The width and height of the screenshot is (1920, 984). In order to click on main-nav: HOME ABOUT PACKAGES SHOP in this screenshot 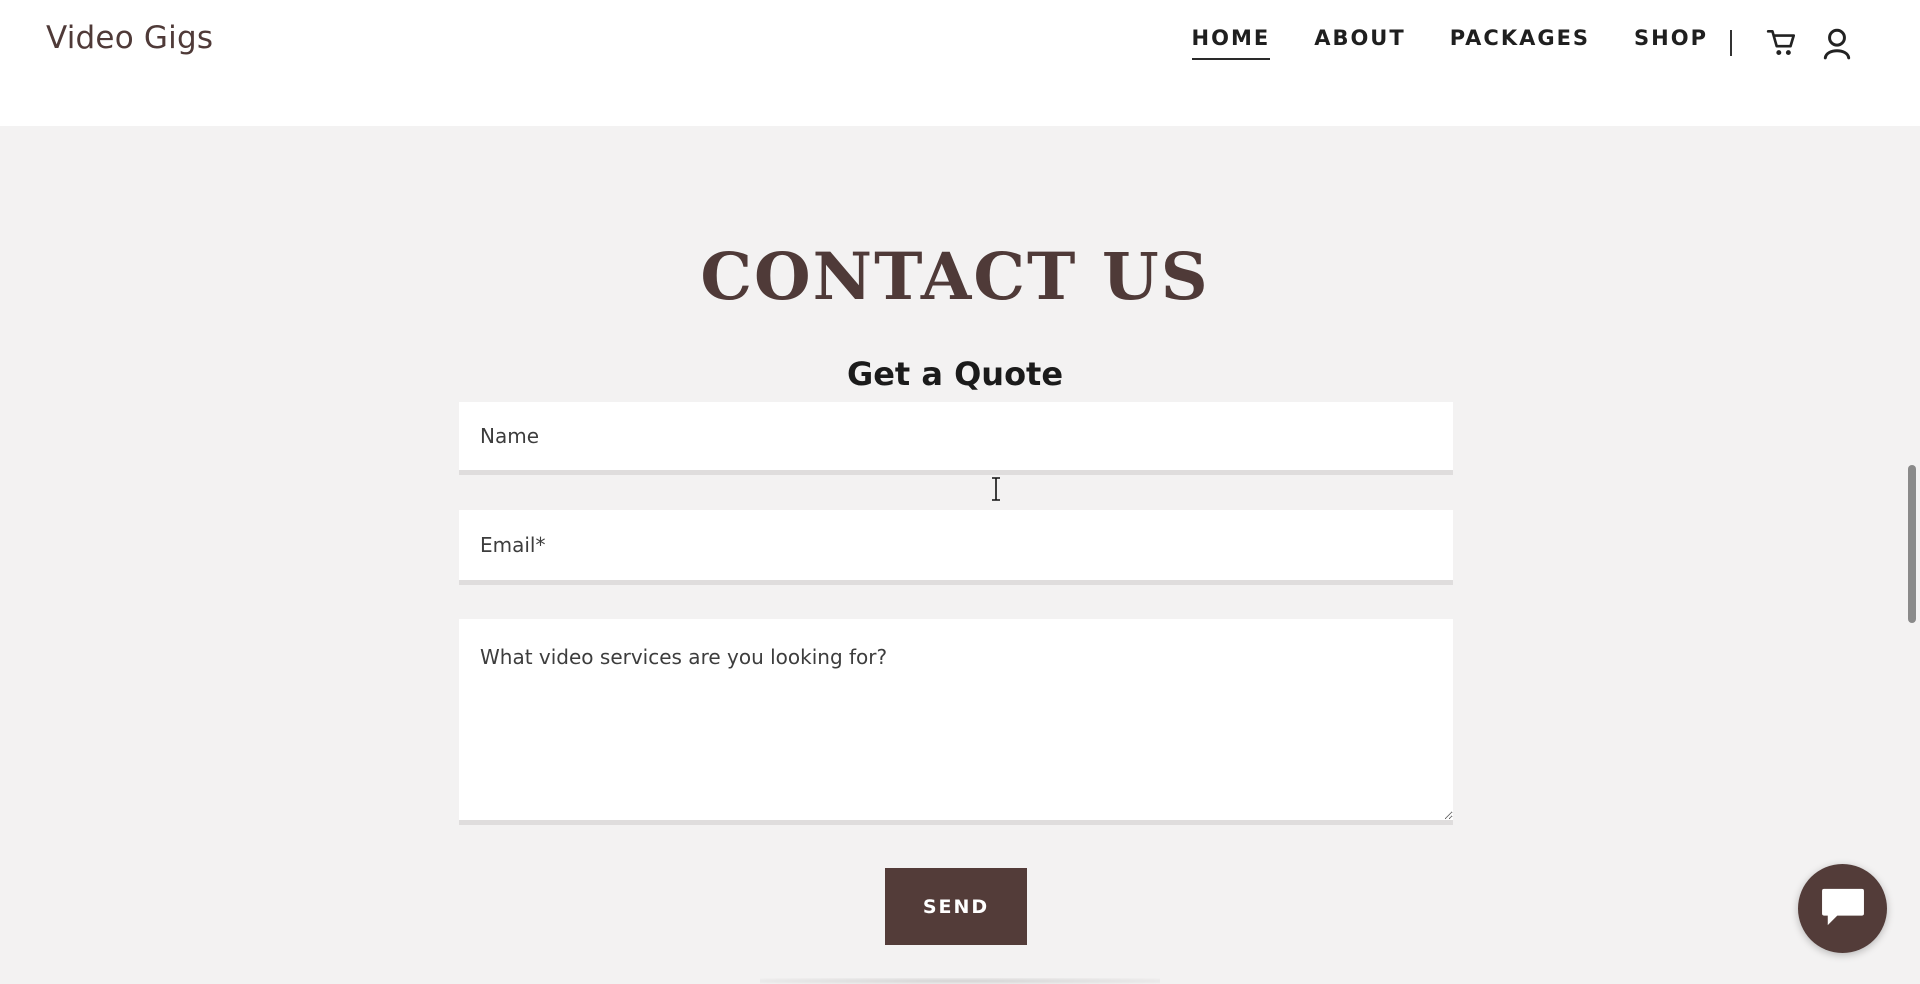, I will do `click(1449, 43)`.